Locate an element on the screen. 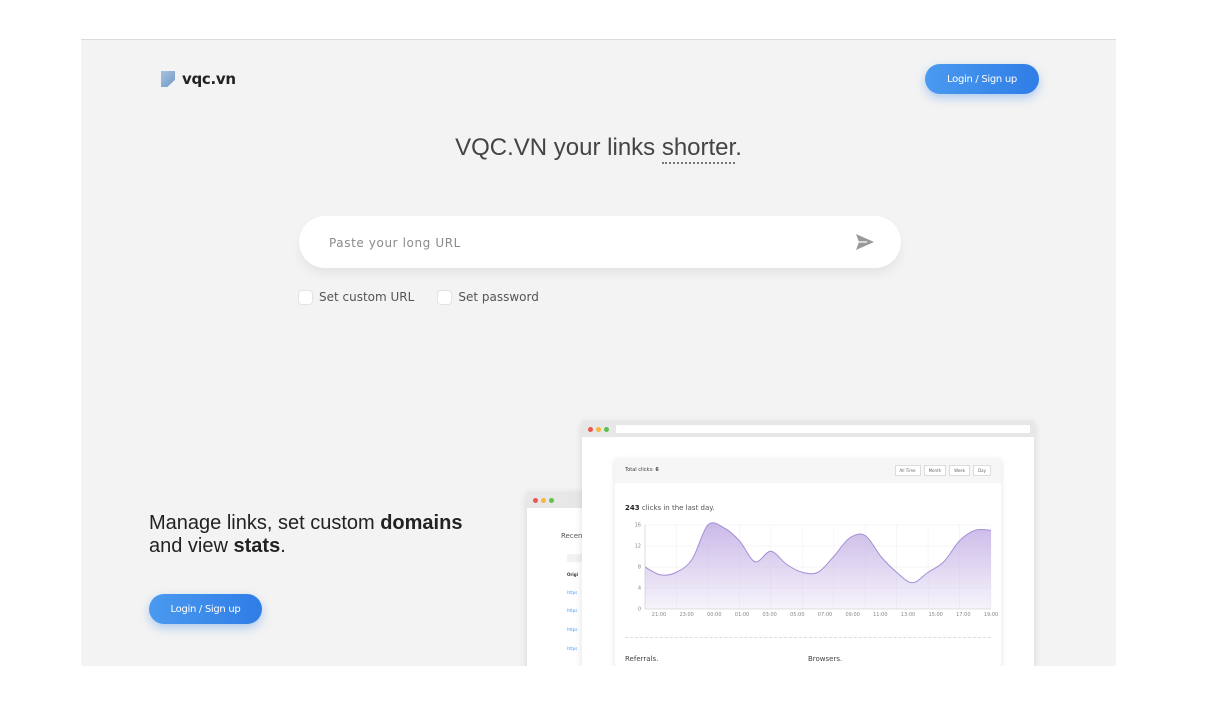  features-bold-stats: stats is located at coordinates (257, 546).